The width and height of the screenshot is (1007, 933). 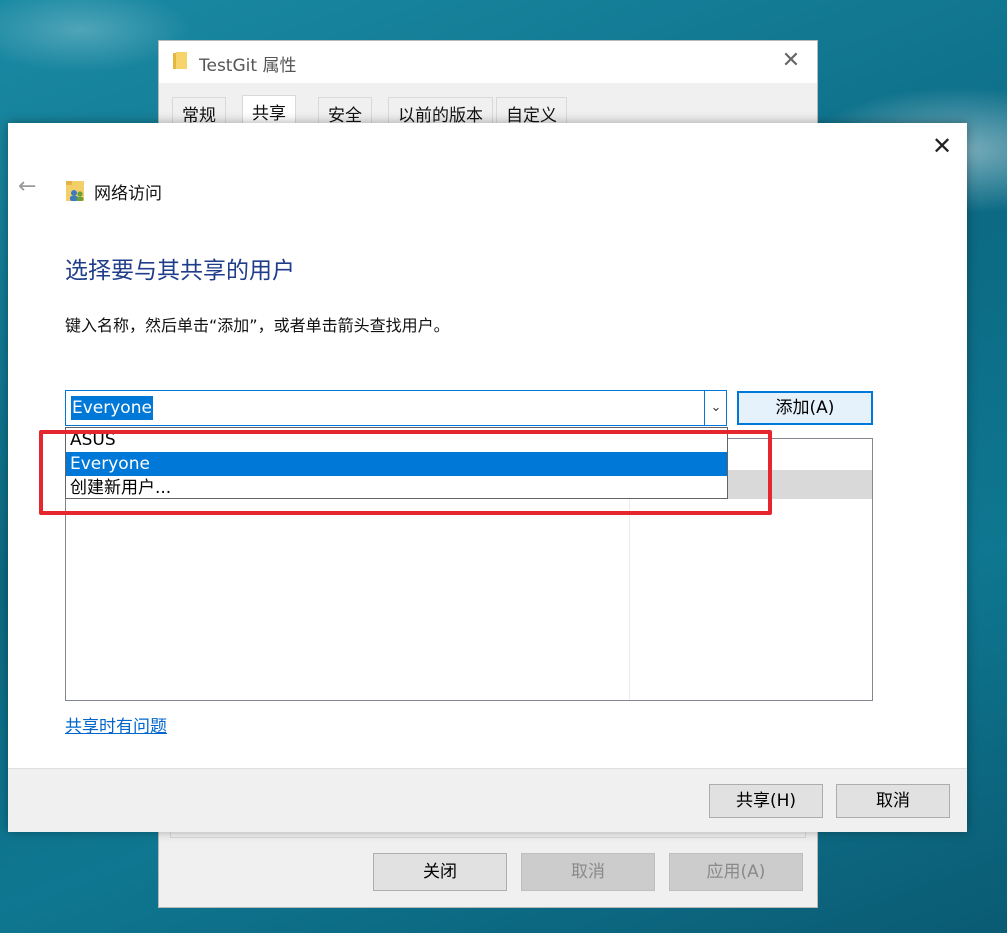 I want to click on chevron-down-icon: ⌄, so click(x=715, y=408).